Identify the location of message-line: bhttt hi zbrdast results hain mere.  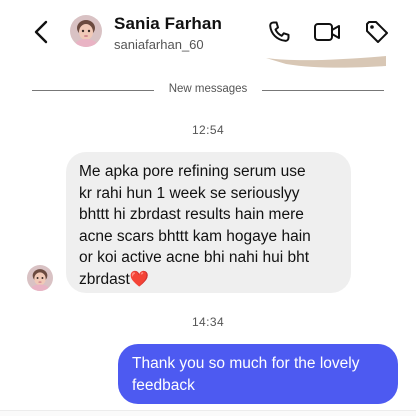
(191, 214).